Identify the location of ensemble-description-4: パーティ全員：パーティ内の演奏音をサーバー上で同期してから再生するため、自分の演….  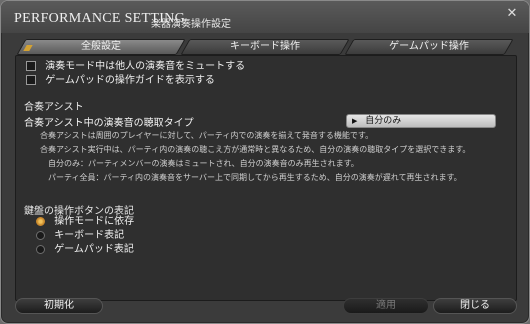
(255, 177).